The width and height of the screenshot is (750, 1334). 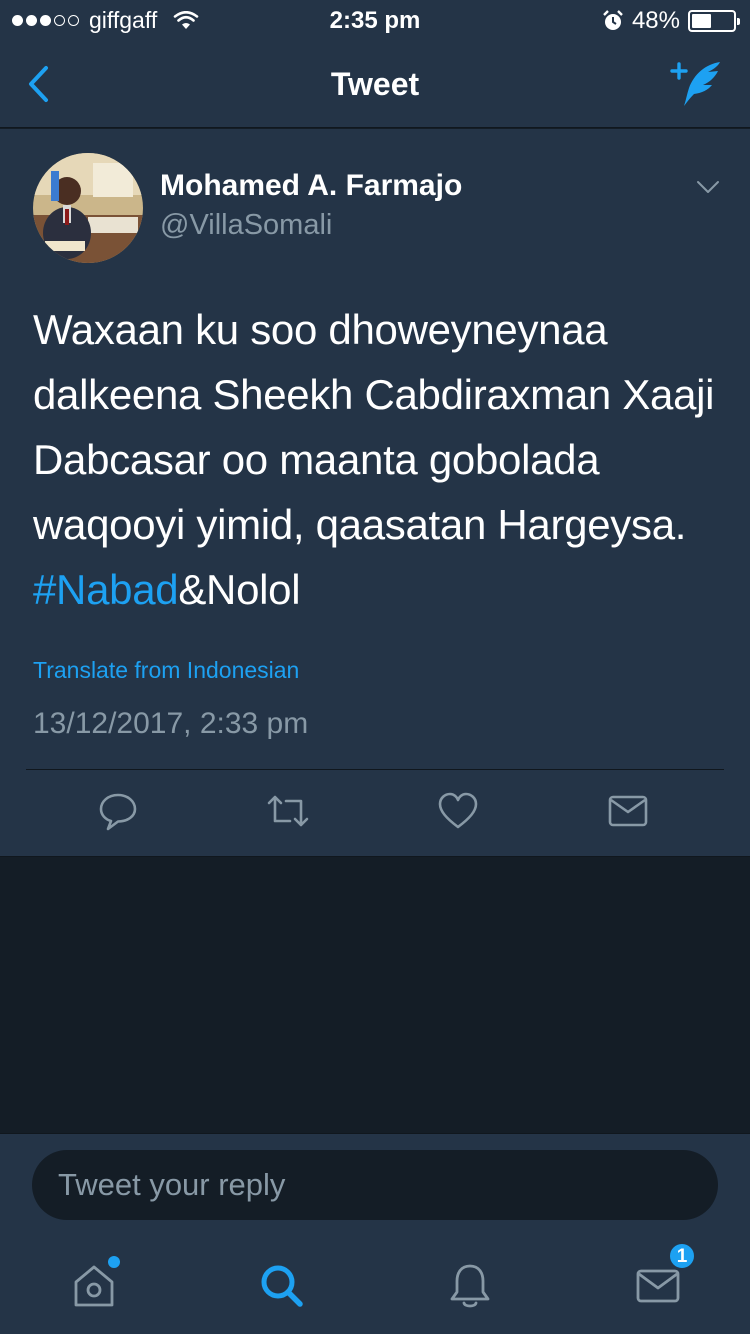 What do you see at coordinates (701, 21) in the screenshot?
I see `battery-fill` at bounding box center [701, 21].